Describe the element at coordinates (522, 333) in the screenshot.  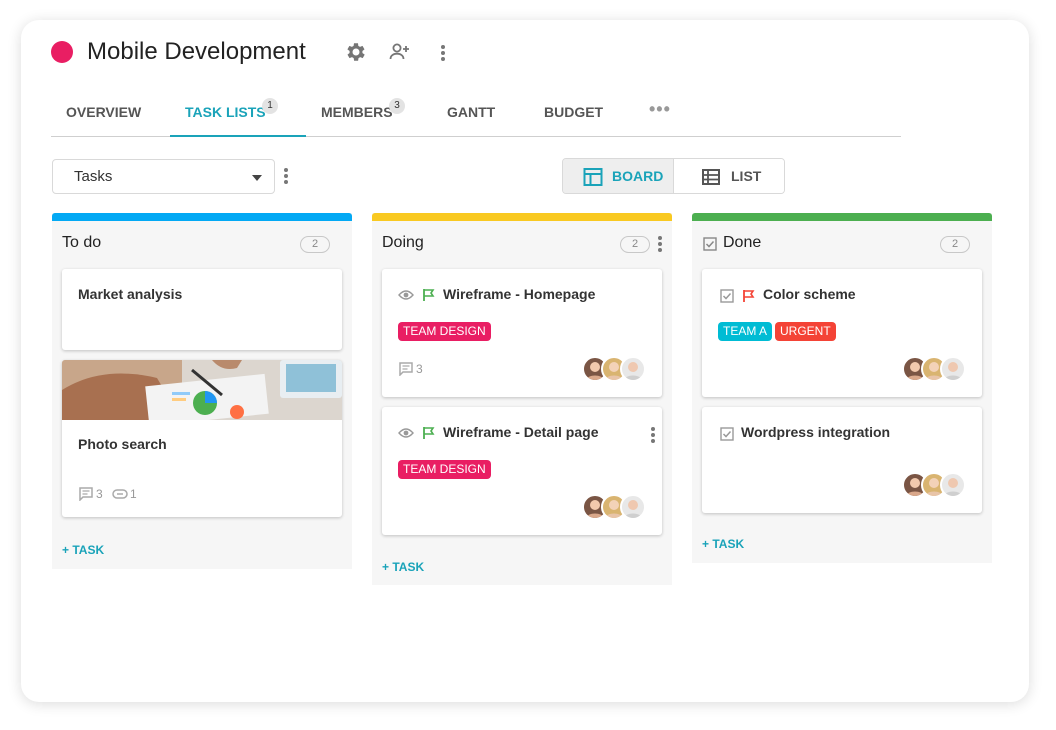
I see `task-card: Wireframe - Homepage TEAM DESIGN 3` at that location.